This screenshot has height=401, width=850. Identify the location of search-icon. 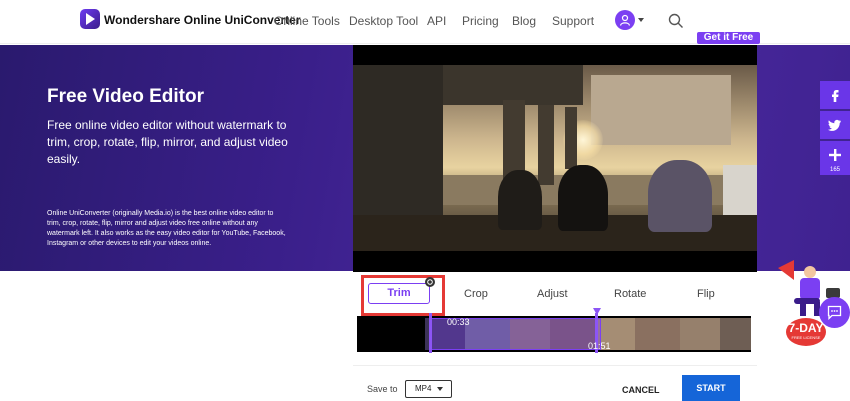
(676, 23).